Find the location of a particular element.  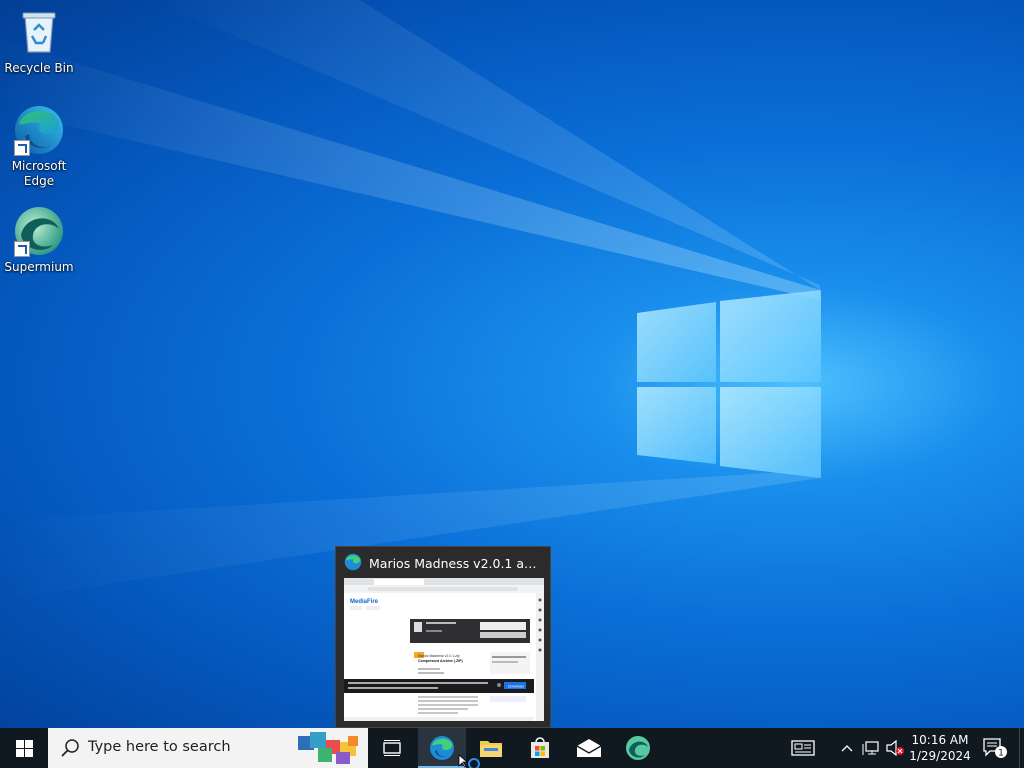

network-icon is located at coordinates (870, 748).